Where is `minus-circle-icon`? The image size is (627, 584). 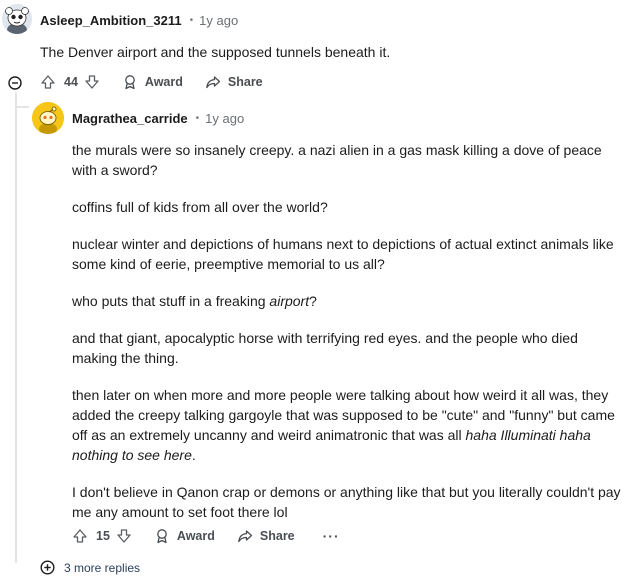
minus-circle-icon is located at coordinates (15, 83).